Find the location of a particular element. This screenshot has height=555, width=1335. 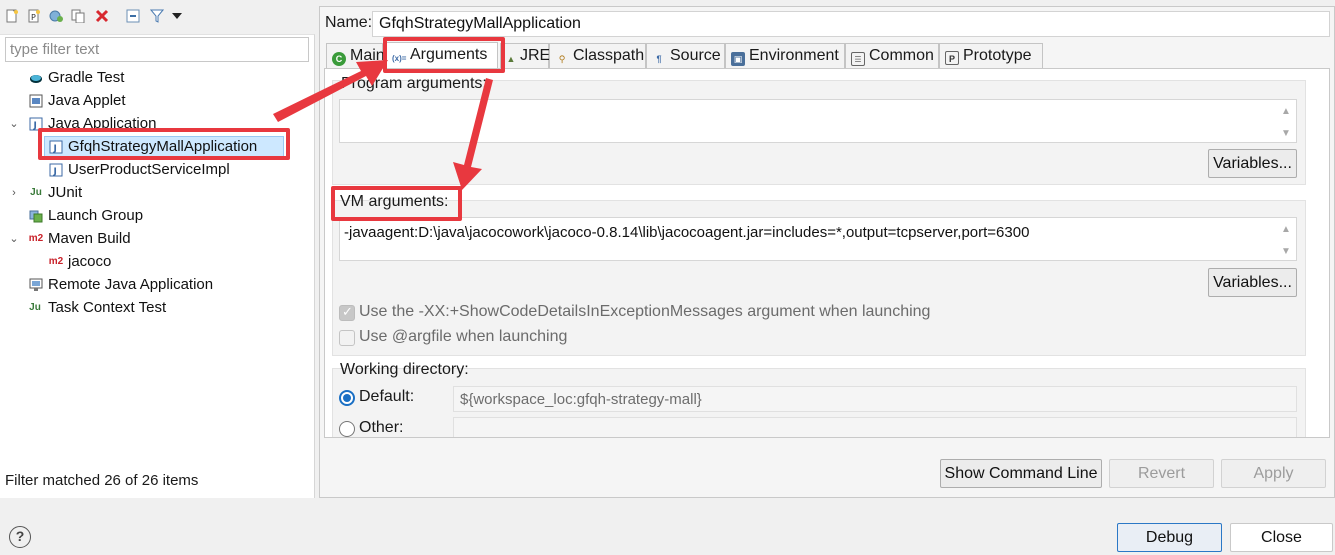

show-code-details-checkbox is located at coordinates (347, 312).